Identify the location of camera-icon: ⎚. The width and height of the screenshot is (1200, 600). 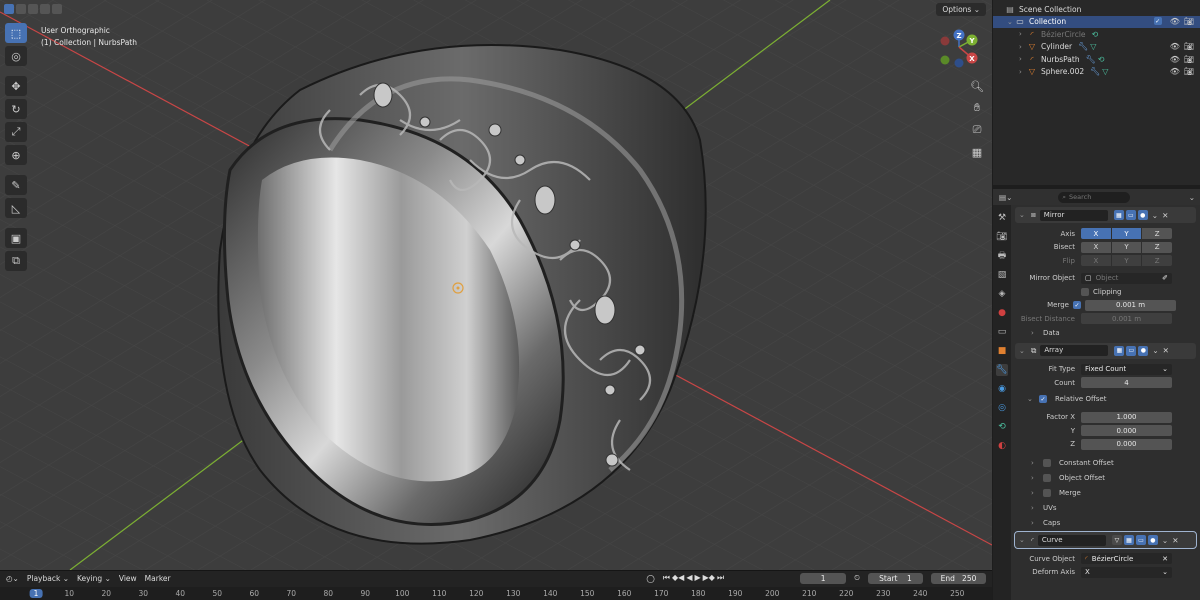
(977, 130).